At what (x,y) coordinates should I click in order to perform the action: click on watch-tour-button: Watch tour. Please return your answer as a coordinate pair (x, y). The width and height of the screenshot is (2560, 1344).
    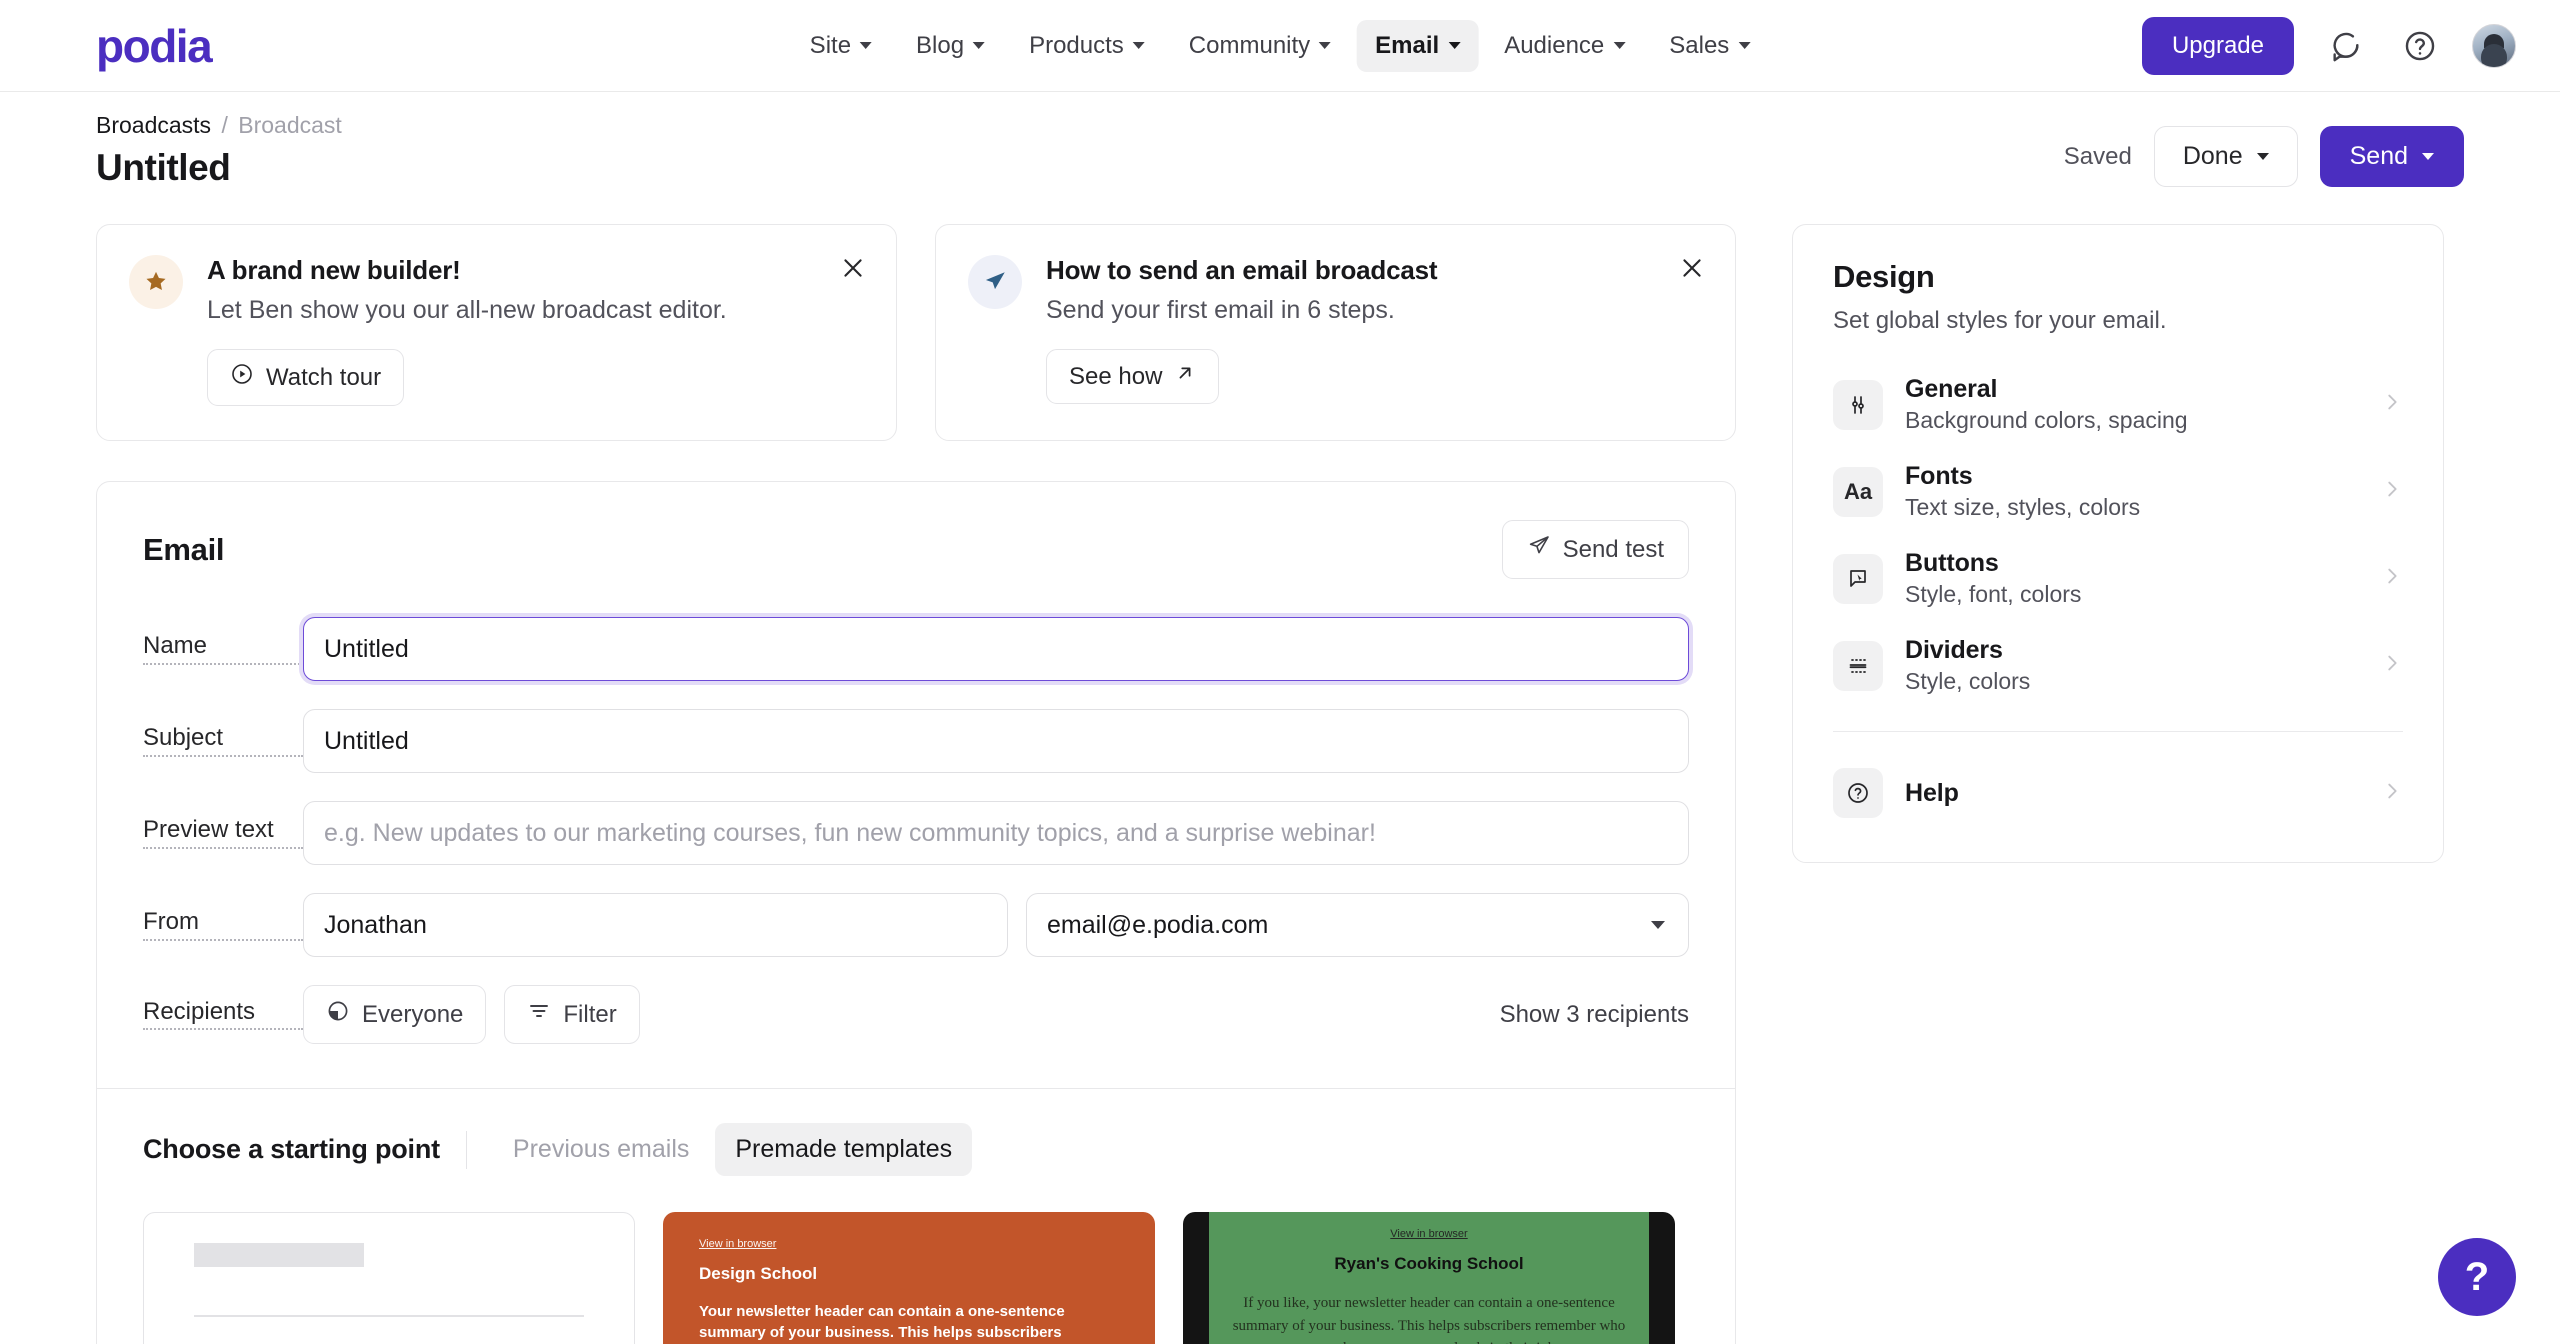
    Looking at the image, I should click on (306, 377).